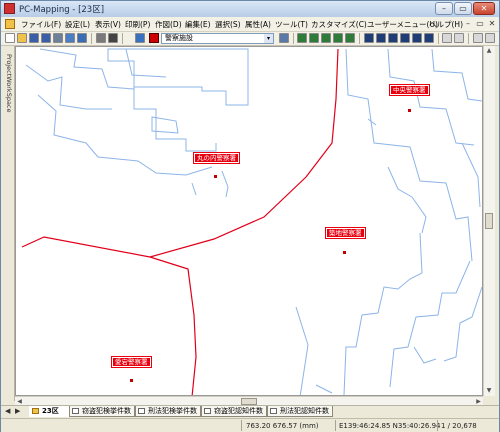  I want to click on tab-23ku: 23区, so click(49, 411).